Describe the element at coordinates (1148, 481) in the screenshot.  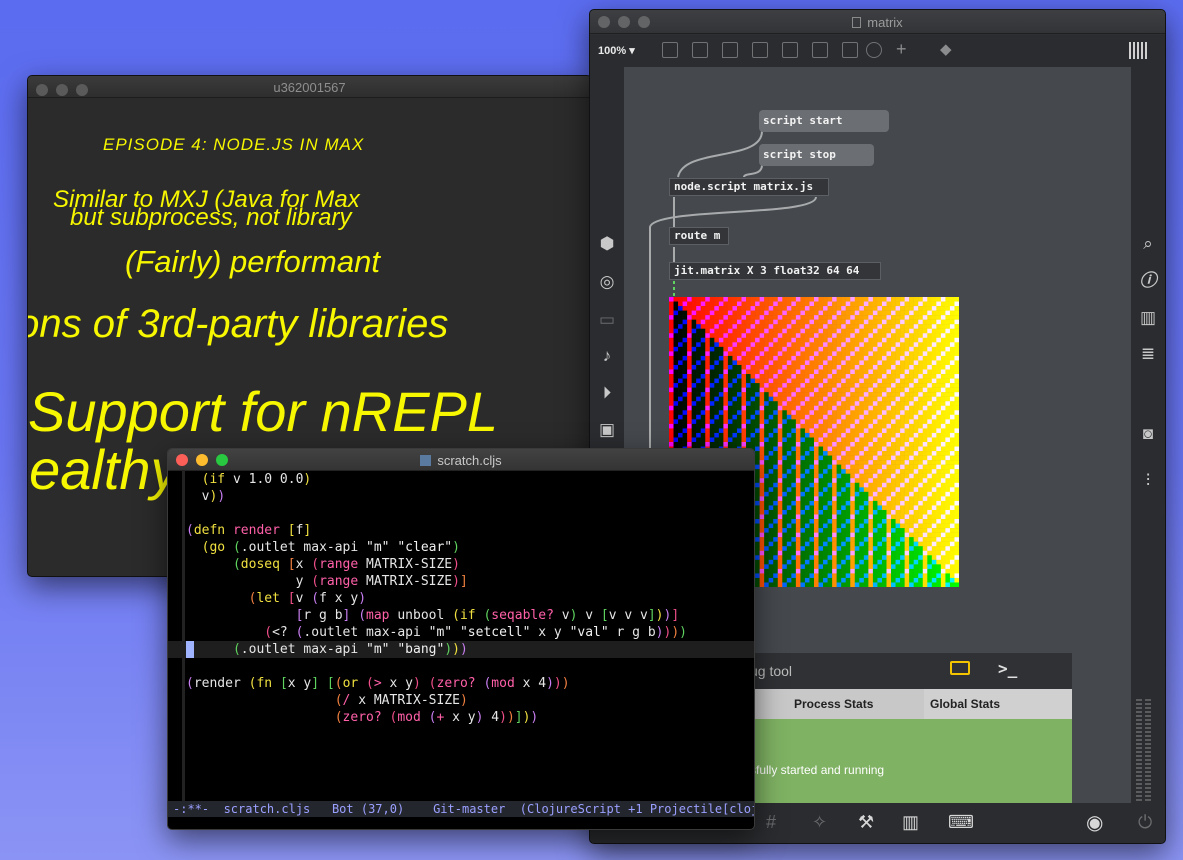
I see `mixer-icon: ⫶` at that location.